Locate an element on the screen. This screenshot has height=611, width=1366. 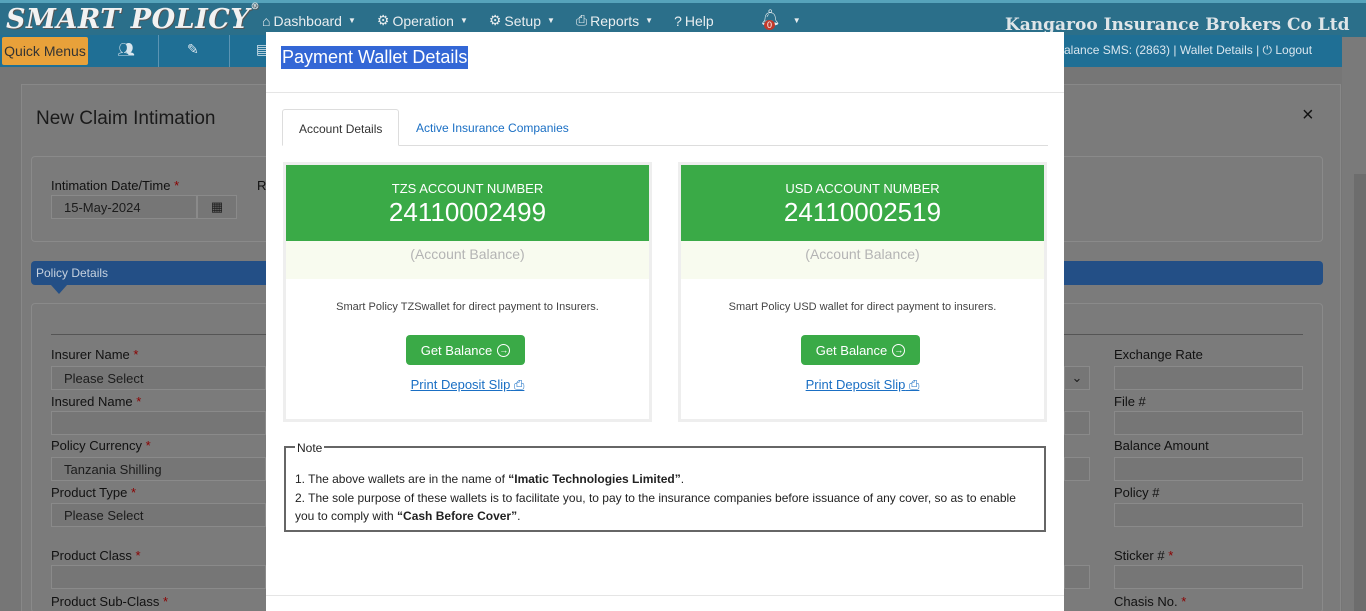
menu-help: ? Help is located at coordinates (694, 20).